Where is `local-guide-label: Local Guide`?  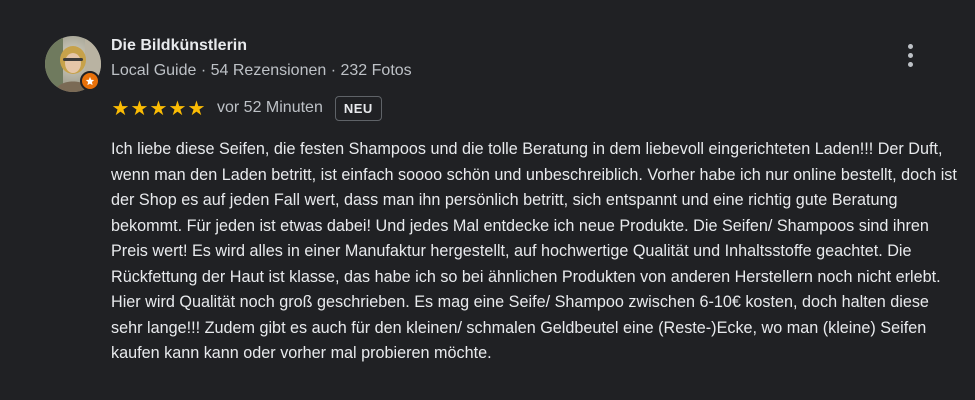 local-guide-label: Local Guide is located at coordinates (154, 70).